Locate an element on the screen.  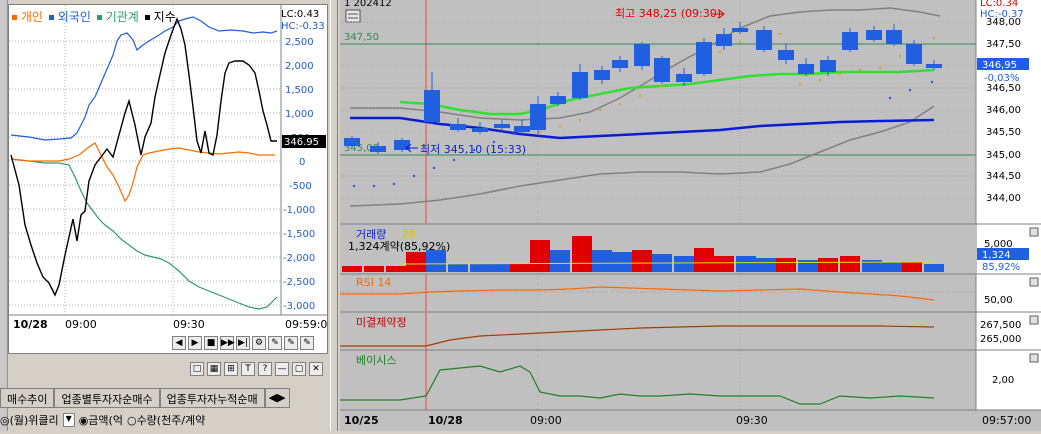
hc-label: HC:-0.33 is located at coordinates (303, 26).